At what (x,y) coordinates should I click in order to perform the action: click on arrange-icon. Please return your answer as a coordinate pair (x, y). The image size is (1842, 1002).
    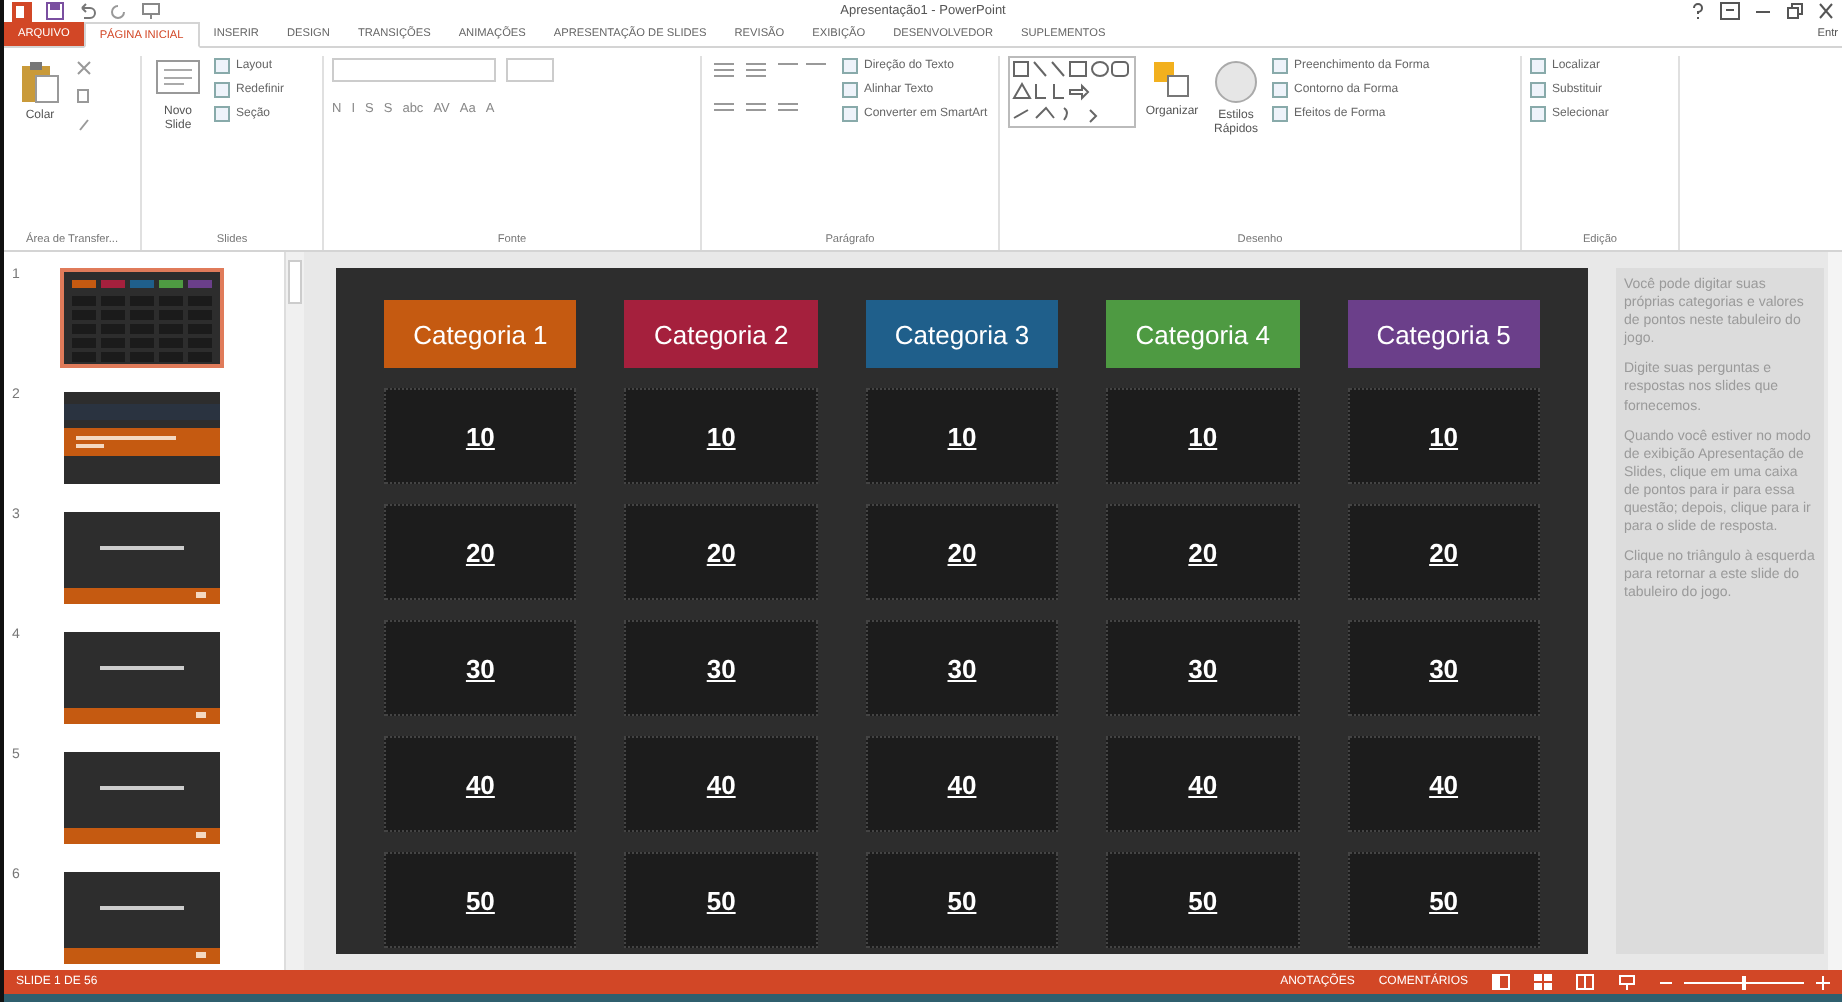
    Looking at the image, I should click on (1172, 80).